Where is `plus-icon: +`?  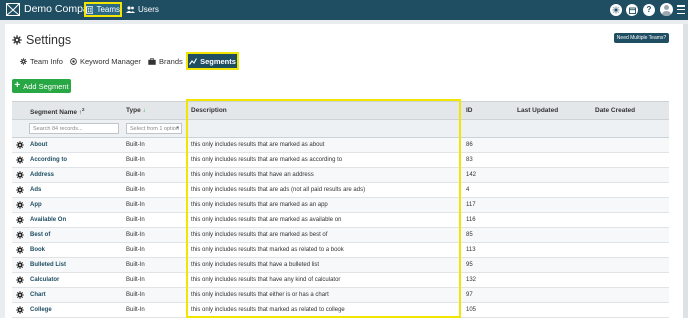 plus-icon: + is located at coordinates (17, 85).